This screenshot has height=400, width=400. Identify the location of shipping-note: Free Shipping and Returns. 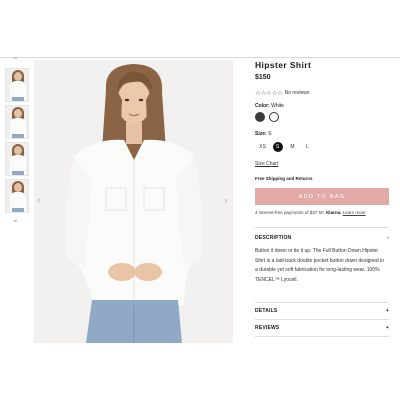
(284, 178).